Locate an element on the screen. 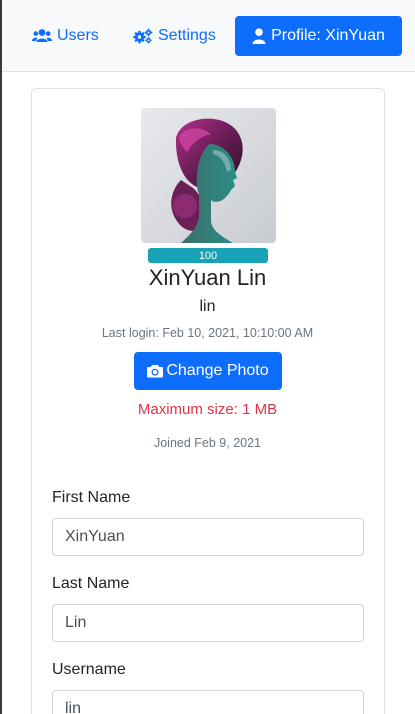 The image size is (415, 714). nav-settings-link: Settings is located at coordinates (174, 36).